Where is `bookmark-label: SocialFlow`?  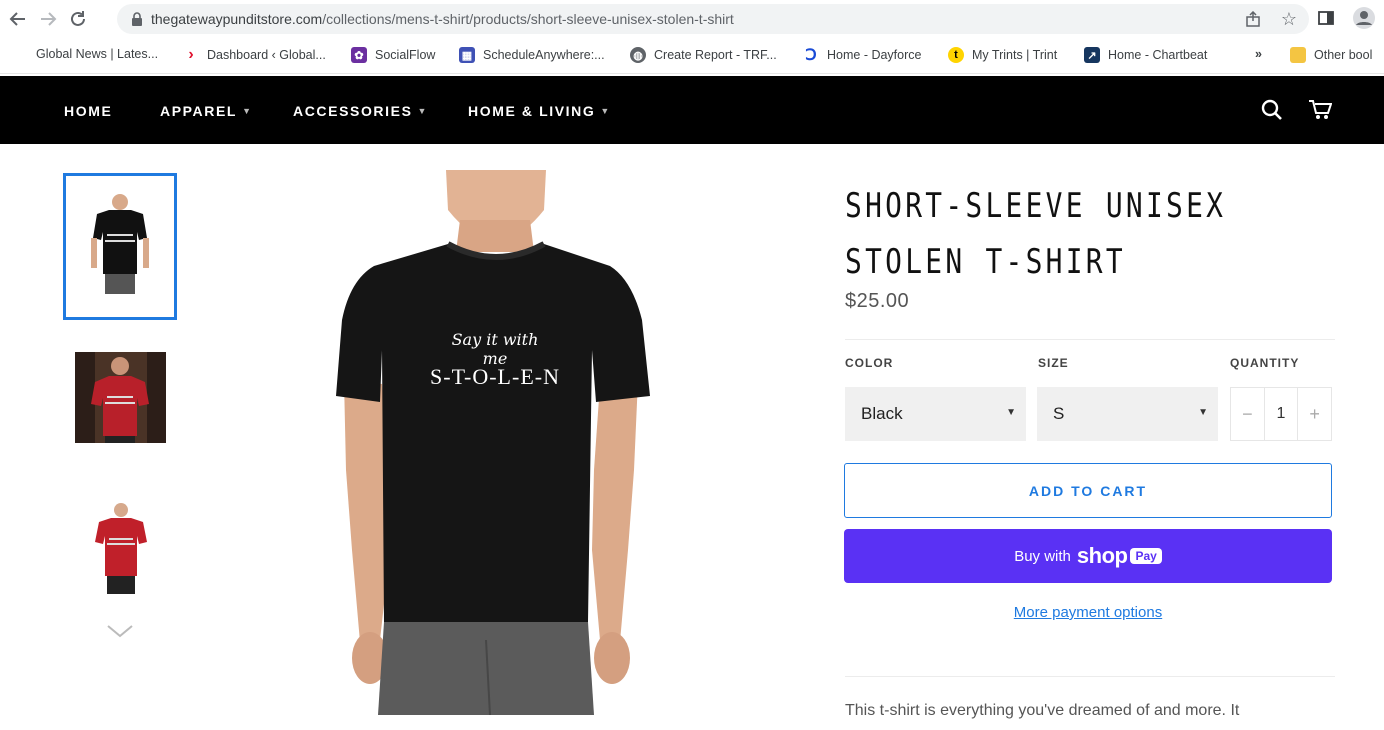
bookmark-label: SocialFlow is located at coordinates (405, 55).